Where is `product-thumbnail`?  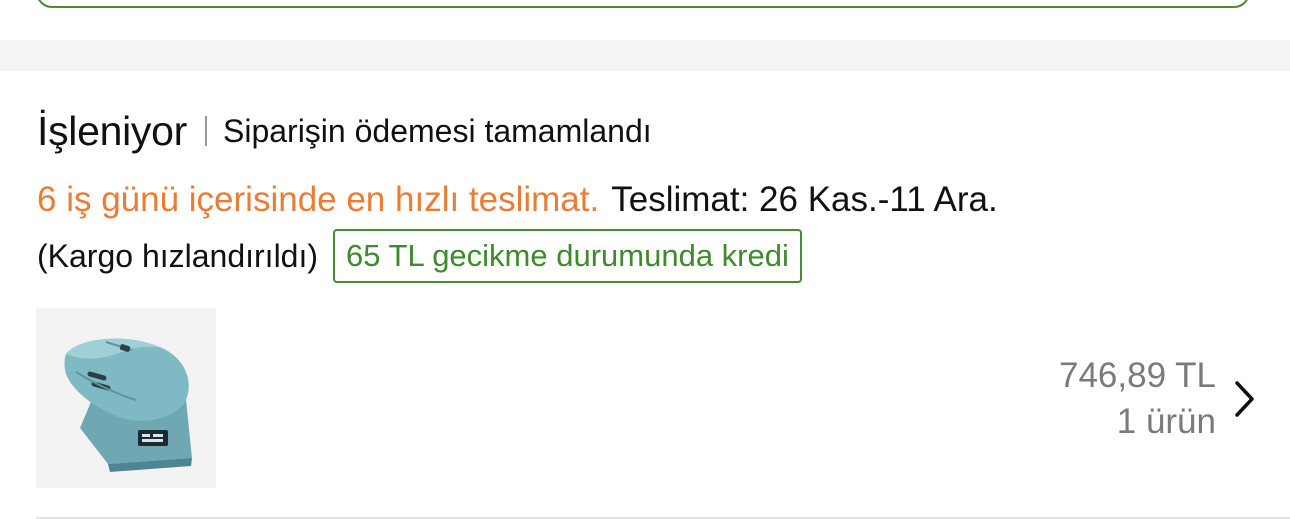
product-thumbnail is located at coordinates (126, 398).